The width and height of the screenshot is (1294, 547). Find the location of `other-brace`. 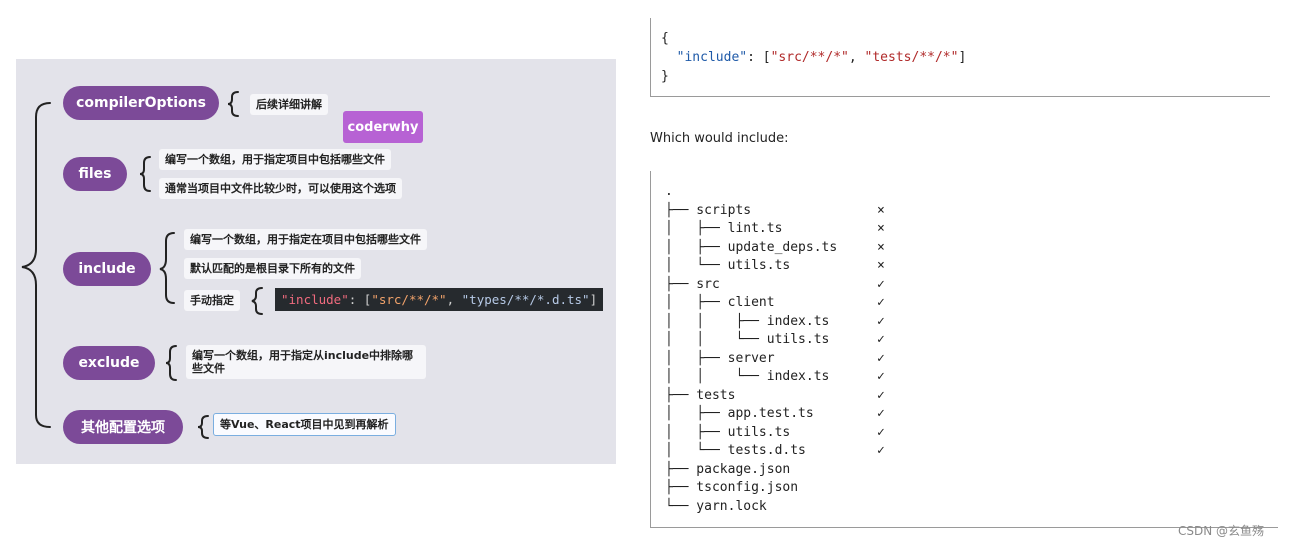

other-brace is located at coordinates (203, 427).